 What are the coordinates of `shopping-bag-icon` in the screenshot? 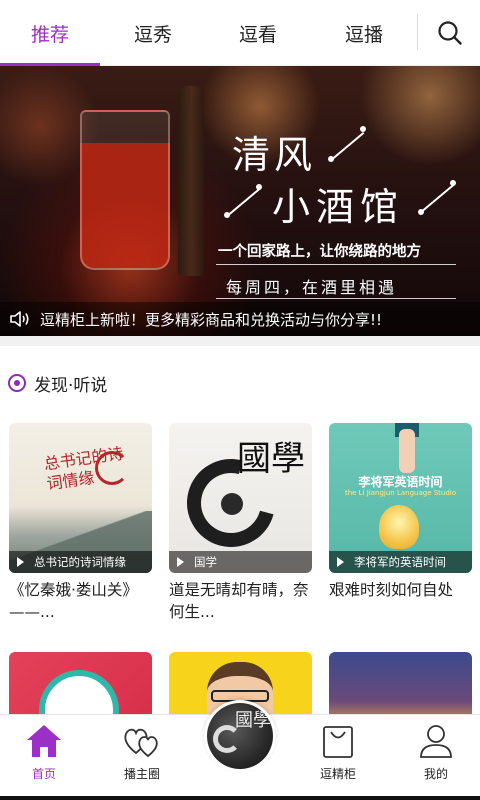 It's located at (338, 742).